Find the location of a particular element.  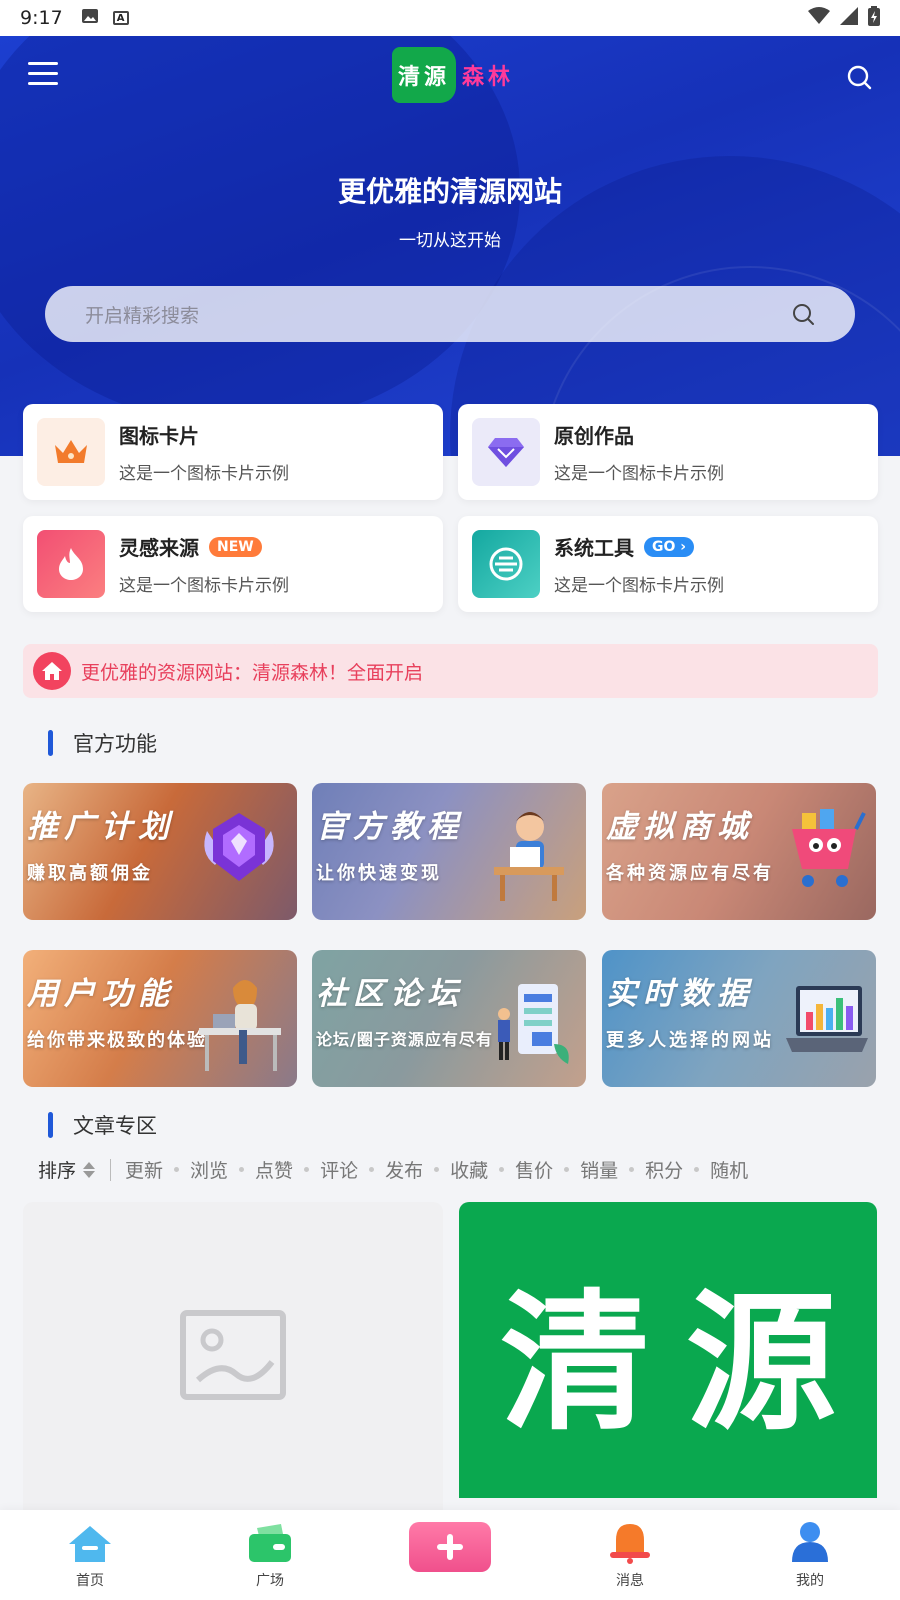

sort-bar: 排序 更新 浏览 点赞 评论 发布 收藏 售价 销量 积分 随机 is located at coordinates (393, 1169).